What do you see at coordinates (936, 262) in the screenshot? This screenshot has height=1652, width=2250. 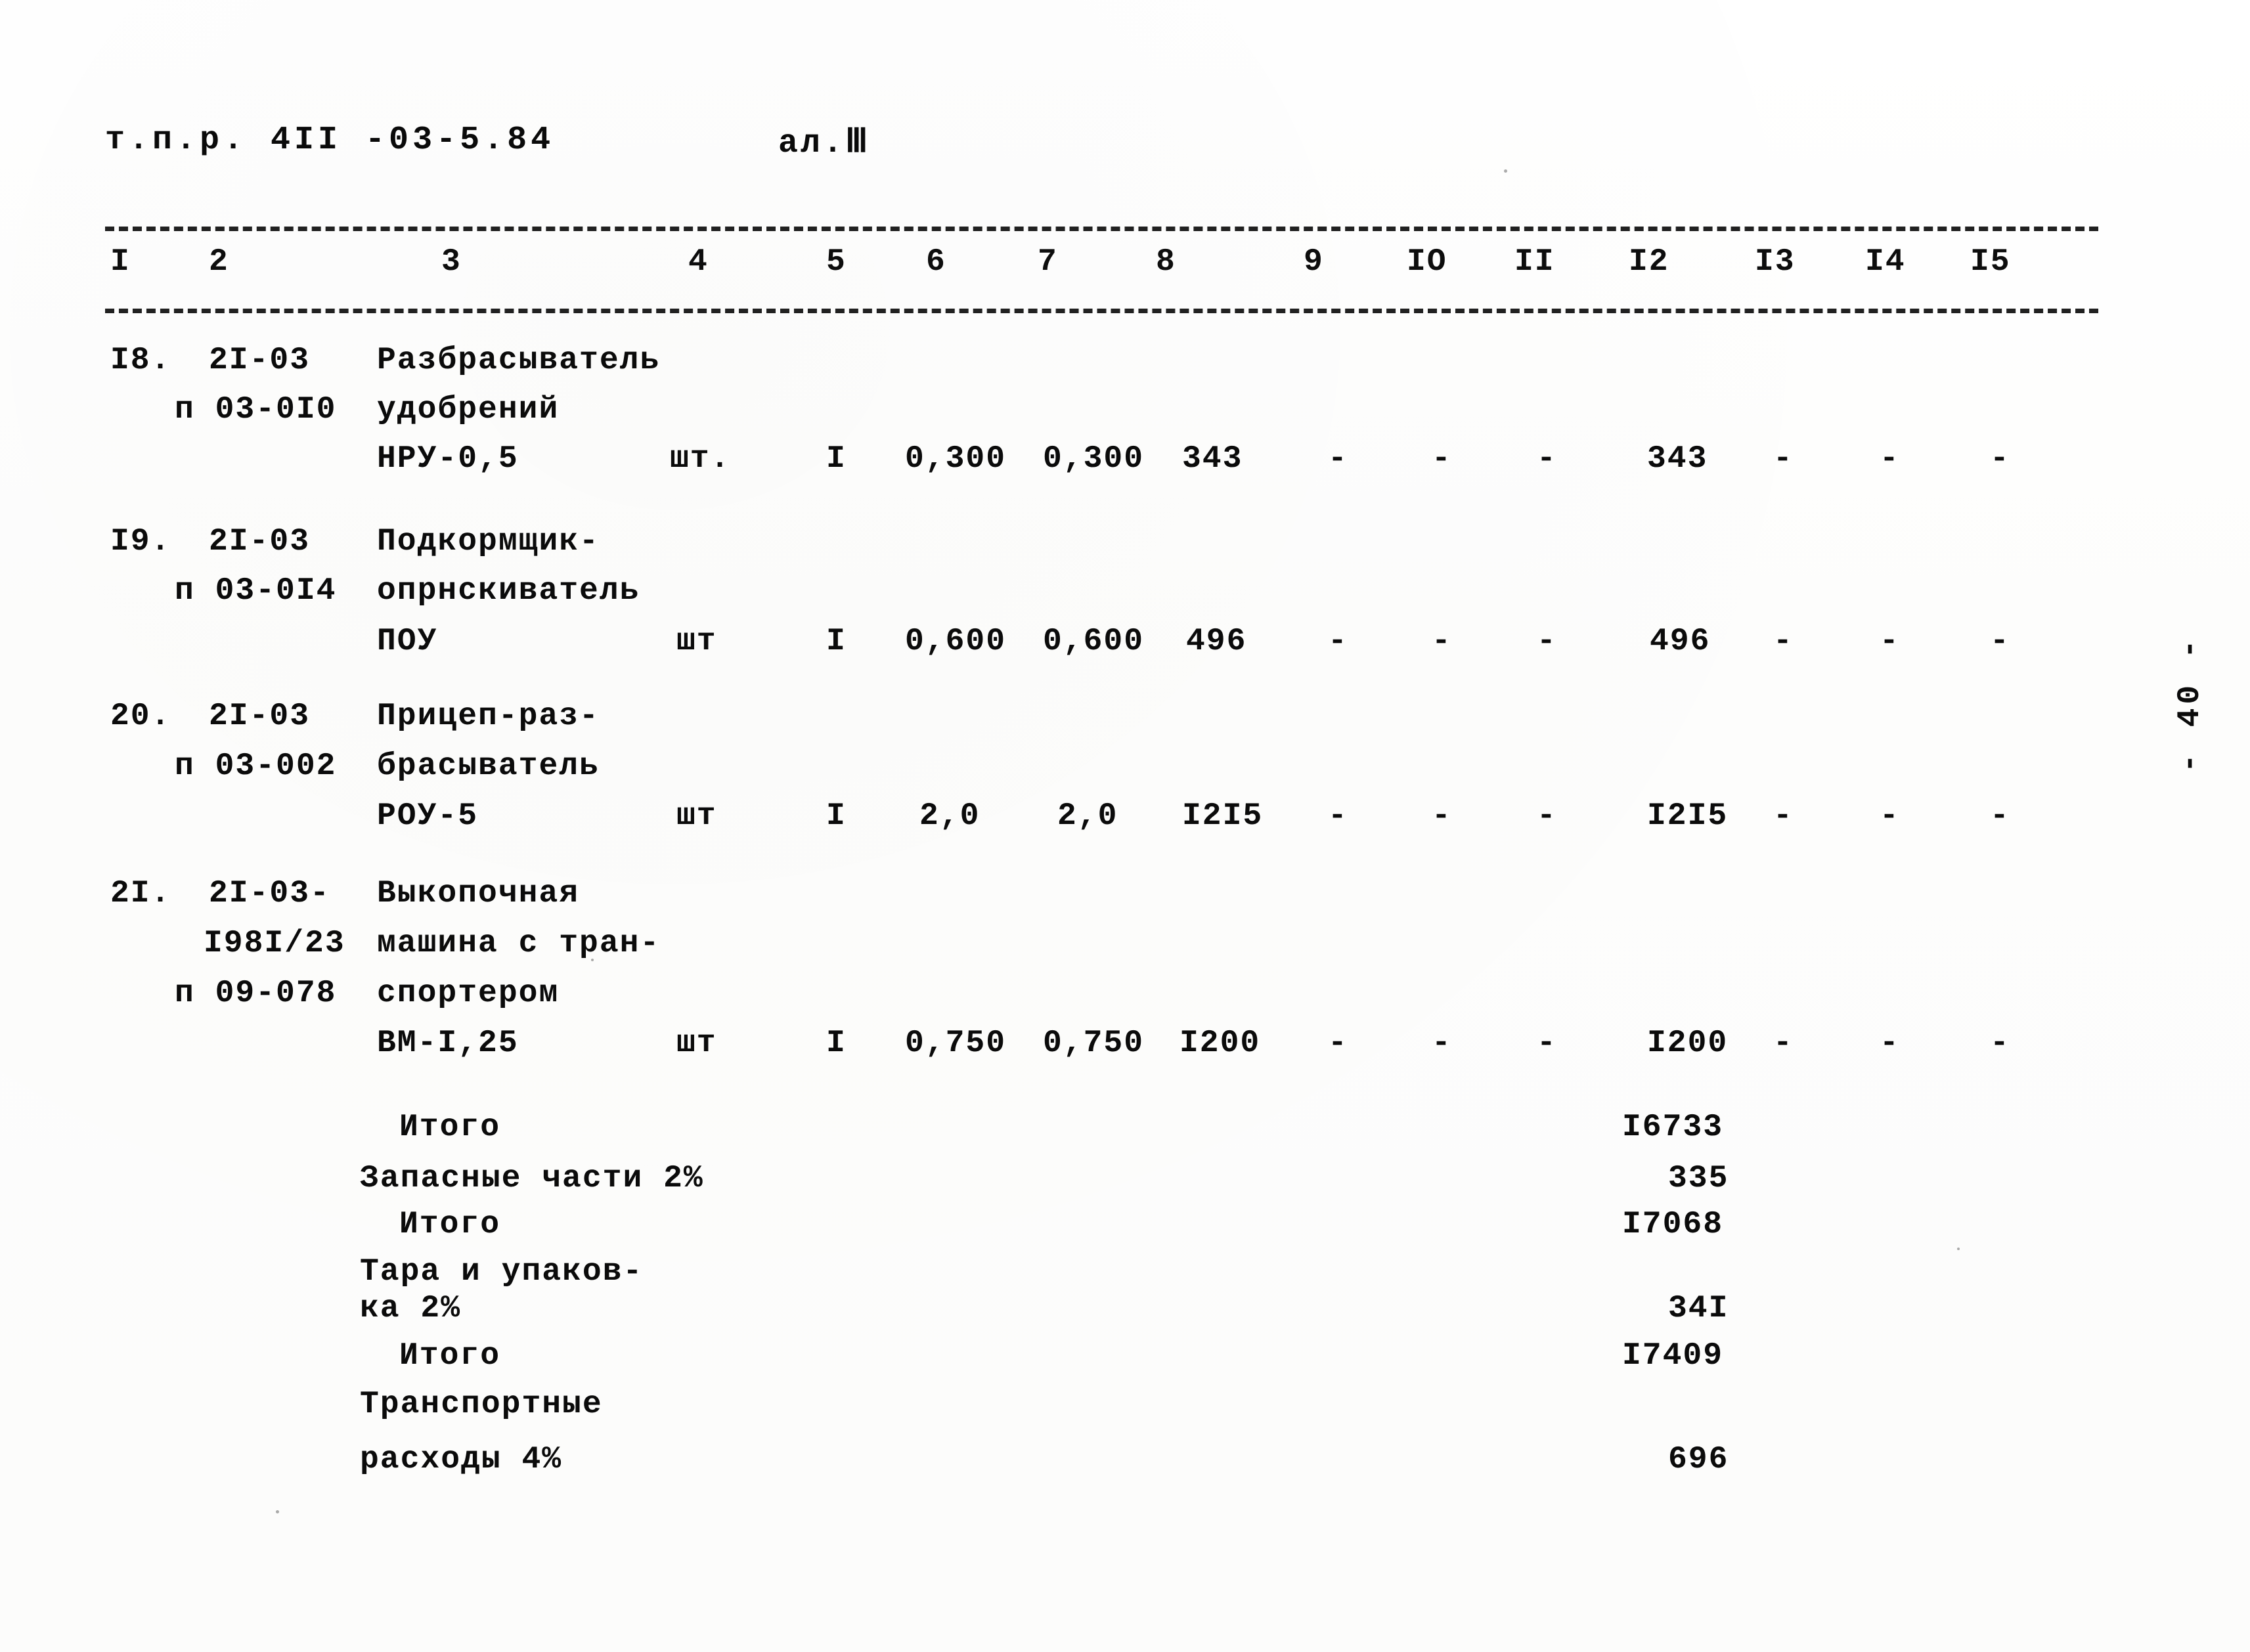 I see `column-header-6: 6` at bounding box center [936, 262].